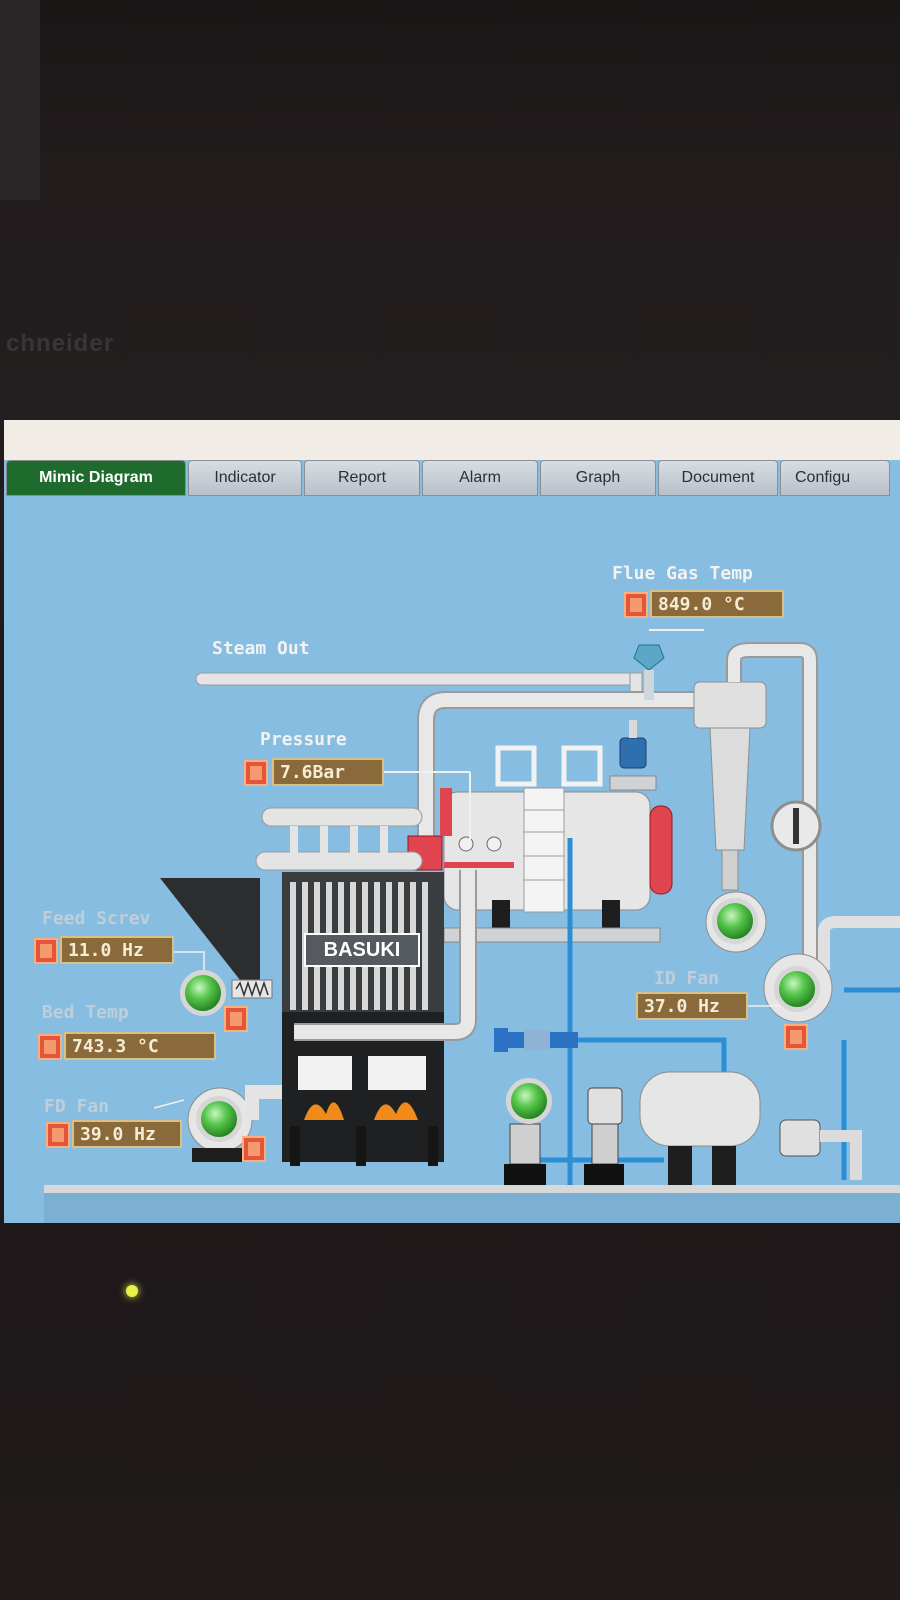 This screenshot has width=900, height=1600. I want to click on steam-out-label: Steam Out, so click(261, 648).